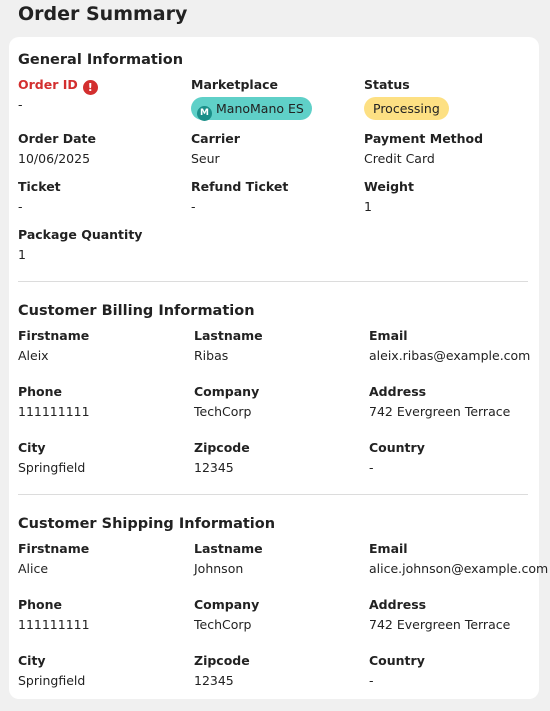 This screenshot has height=711, width=550. Describe the element at coordinates (57, 138) in the screenshot. I see `order-date-label: Order Date` at that location.